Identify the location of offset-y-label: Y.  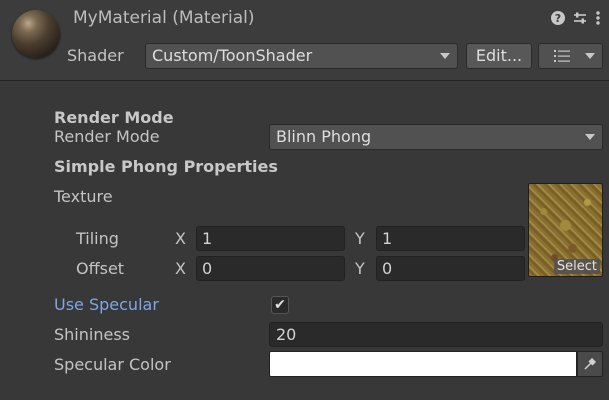
(360, 268).